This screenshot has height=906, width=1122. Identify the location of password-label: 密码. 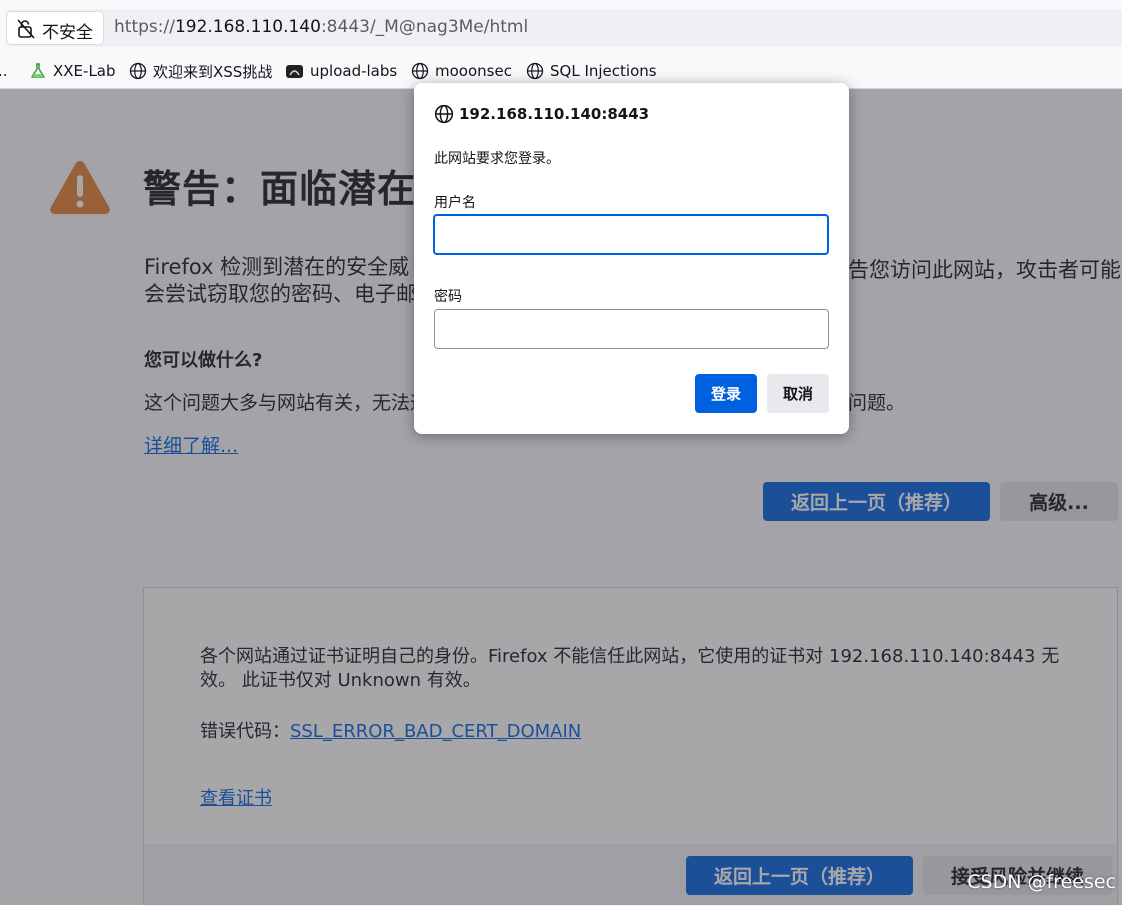
(448, 297).